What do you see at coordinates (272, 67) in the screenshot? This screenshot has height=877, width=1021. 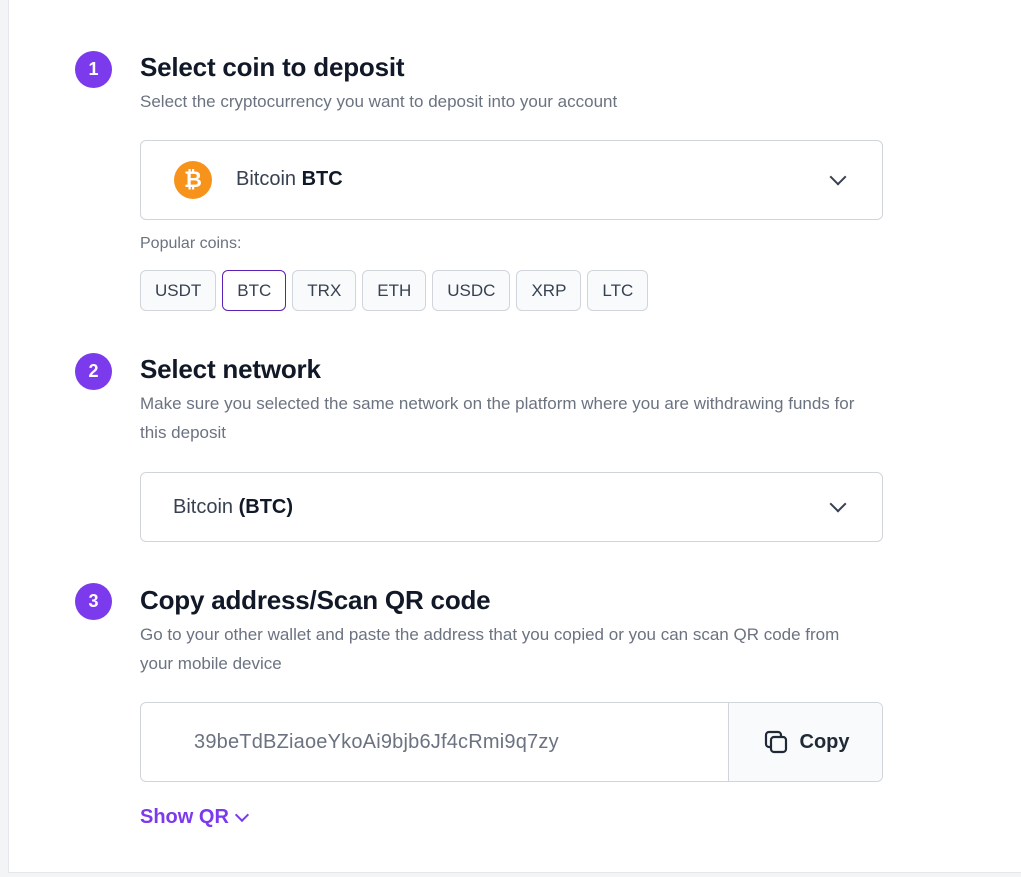 I see `step-1-title: Select coin to deposit` at bounding box center [272, 67].